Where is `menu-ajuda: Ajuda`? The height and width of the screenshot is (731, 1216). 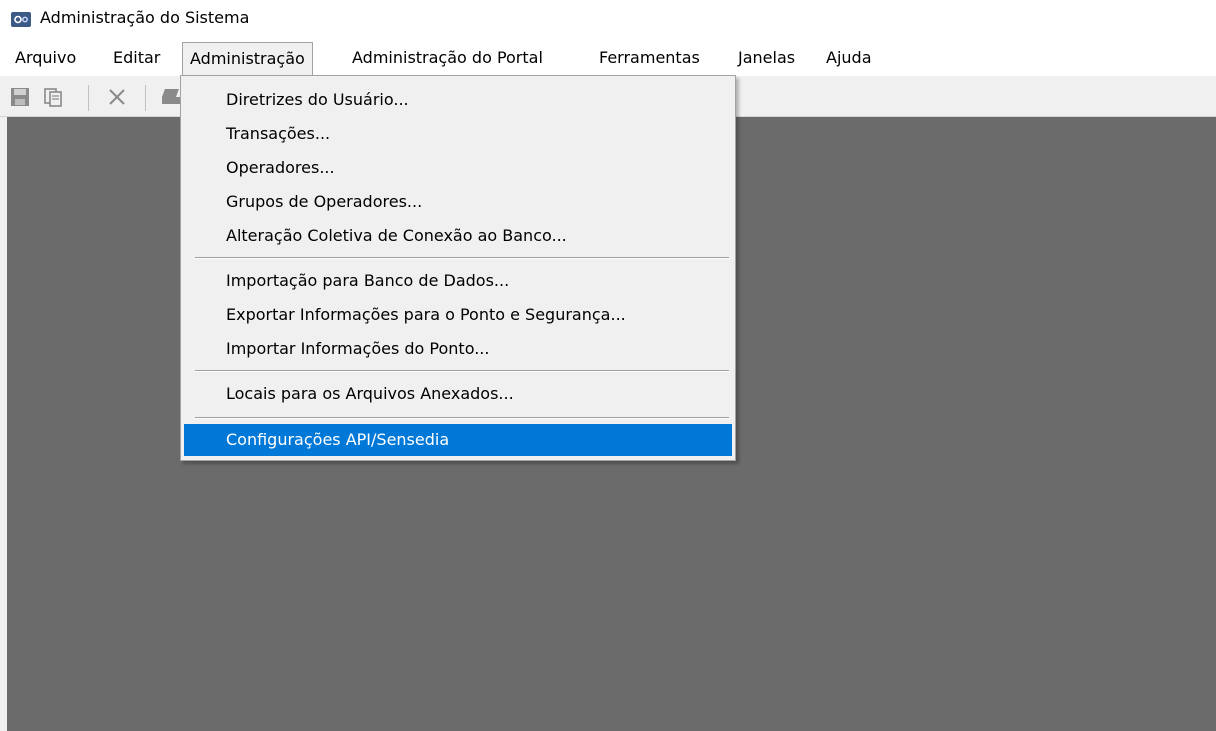 menu-ajuda: Ajuda is located at coordinates (849, 58).